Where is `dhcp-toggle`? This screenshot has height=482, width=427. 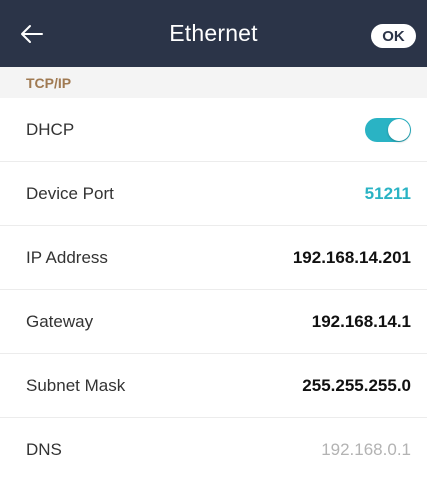
dhcp-toggle is located at coordinates (388, 129).